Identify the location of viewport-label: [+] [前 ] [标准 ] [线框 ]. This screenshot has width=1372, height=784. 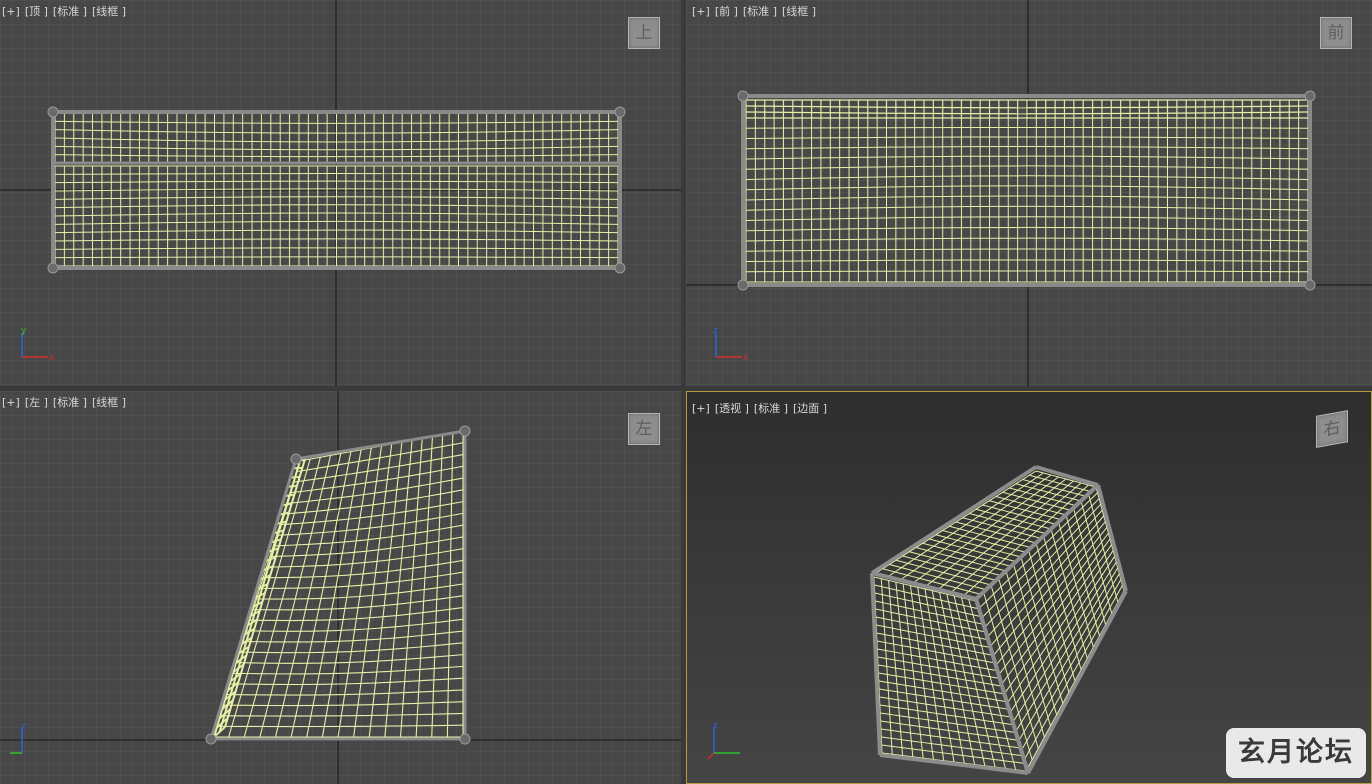
(756, 11).